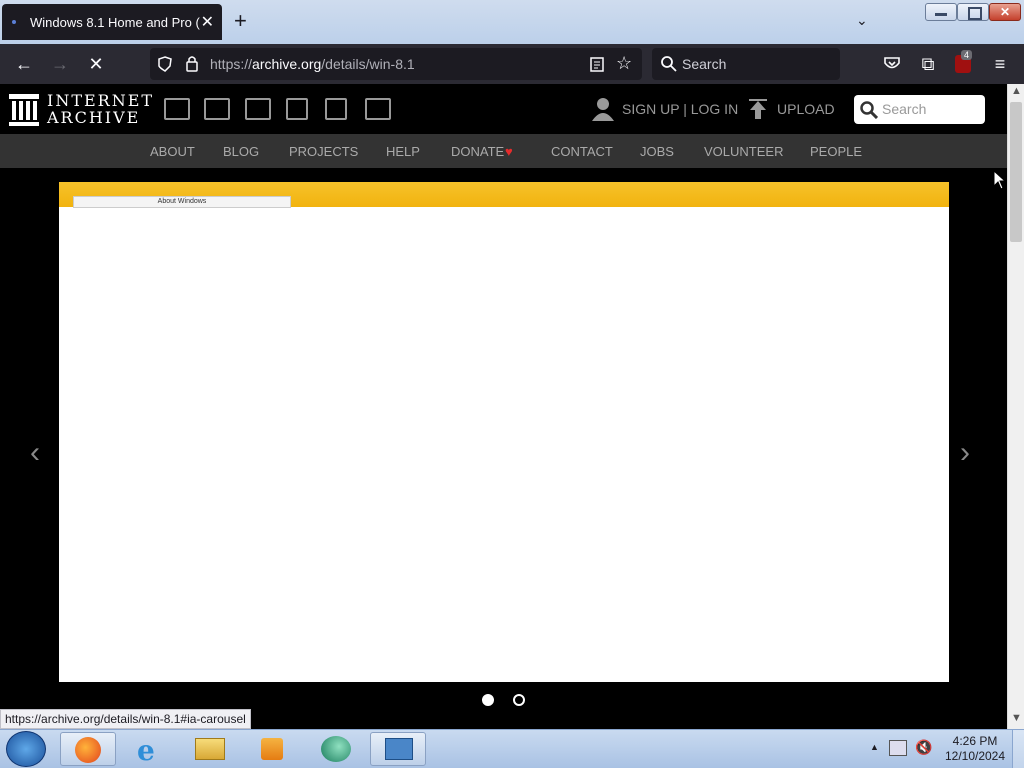  Describe the element at coordinates (182, 202) in the screenshot. I see `about-windows-dialog: About Windows` at that location.